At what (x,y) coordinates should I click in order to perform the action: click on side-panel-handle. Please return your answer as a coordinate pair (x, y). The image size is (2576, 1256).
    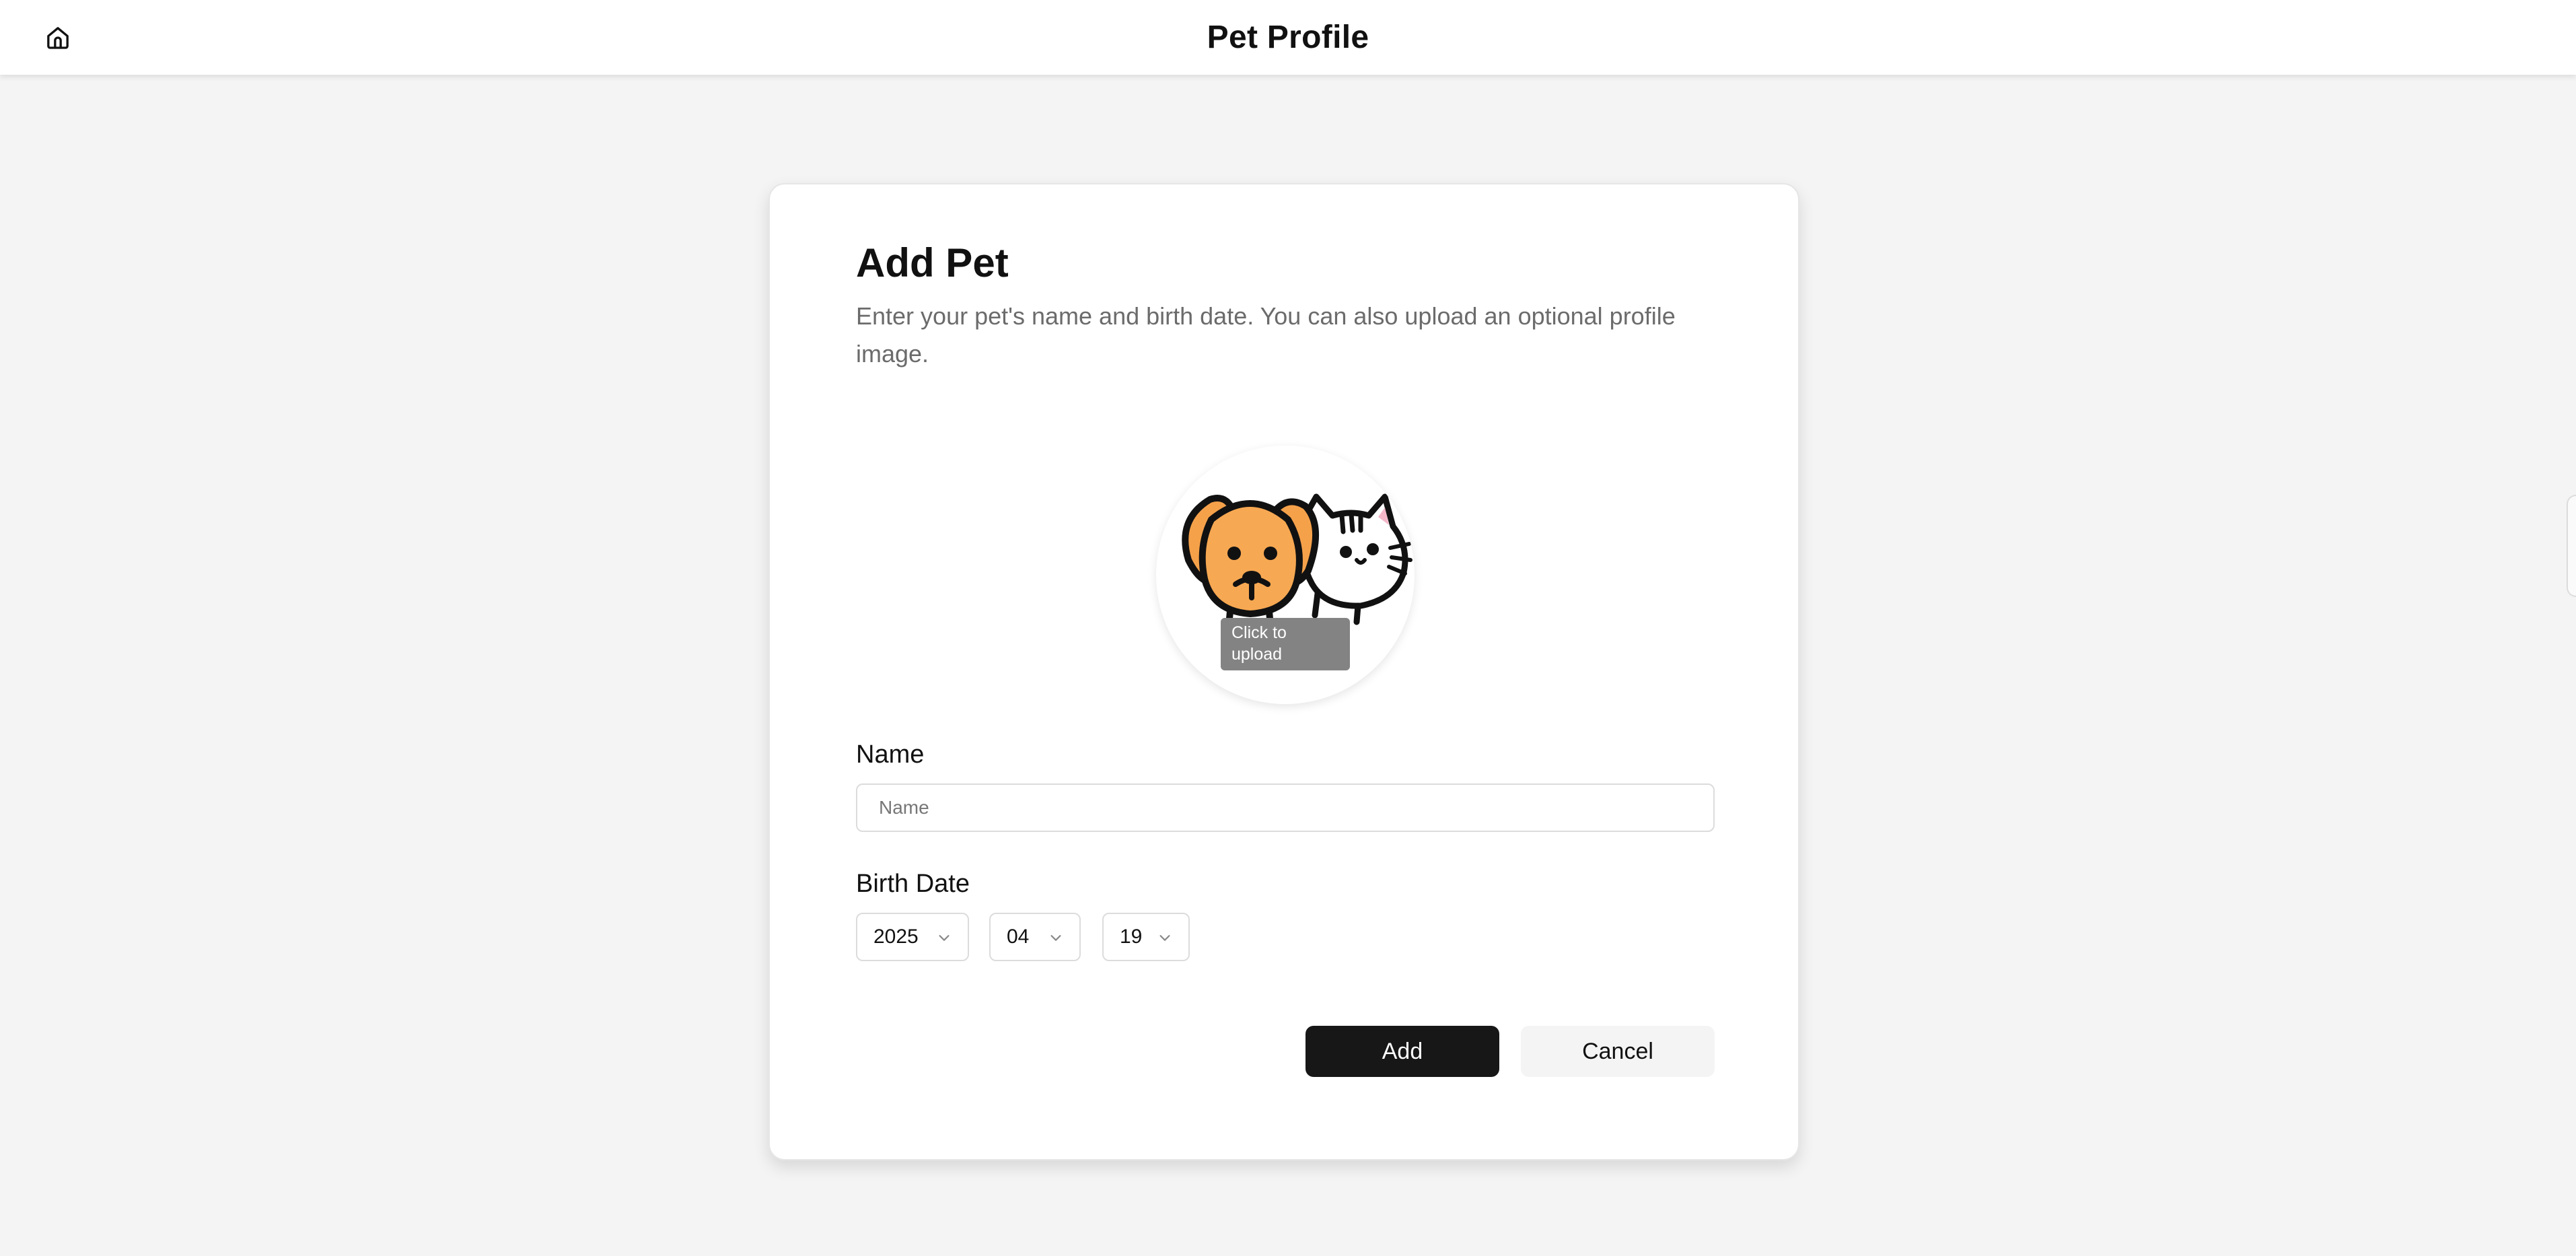
    Looking at the image, I should click on (2571, 546).